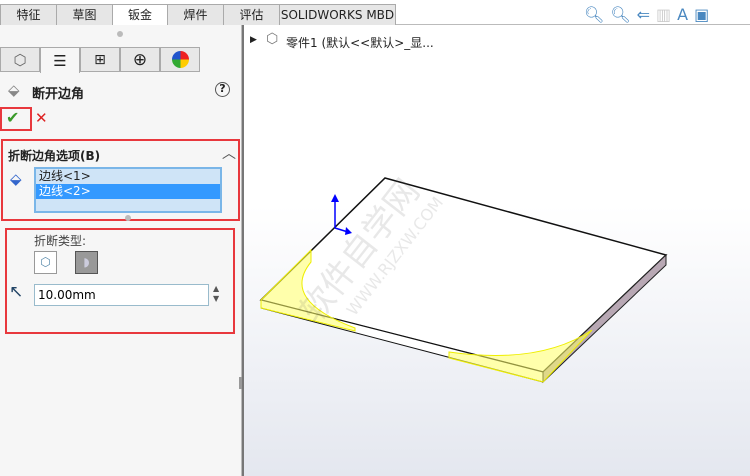 The image size is (750, 476). What do you see at coordinates (195, 14) in the screenshot?
I see `tab-weldments: 焊件` at bounding box center [195, 14].